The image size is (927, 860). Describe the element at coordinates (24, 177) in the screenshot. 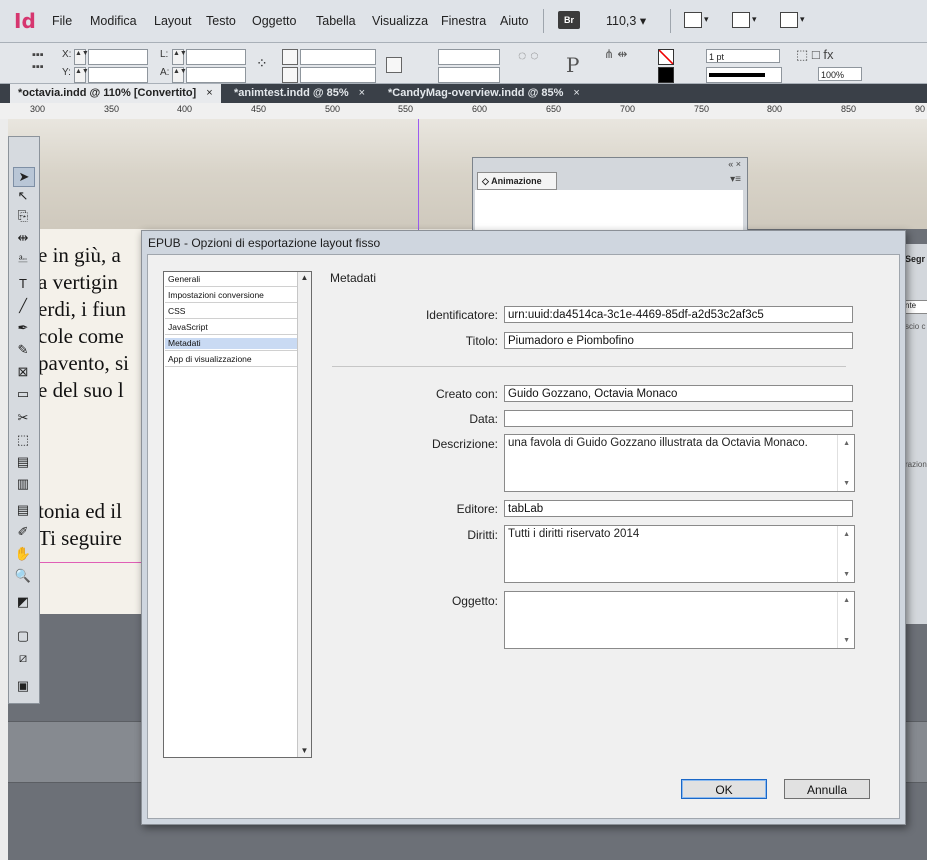

I see `selection-tool-icon: ➤` at that location.